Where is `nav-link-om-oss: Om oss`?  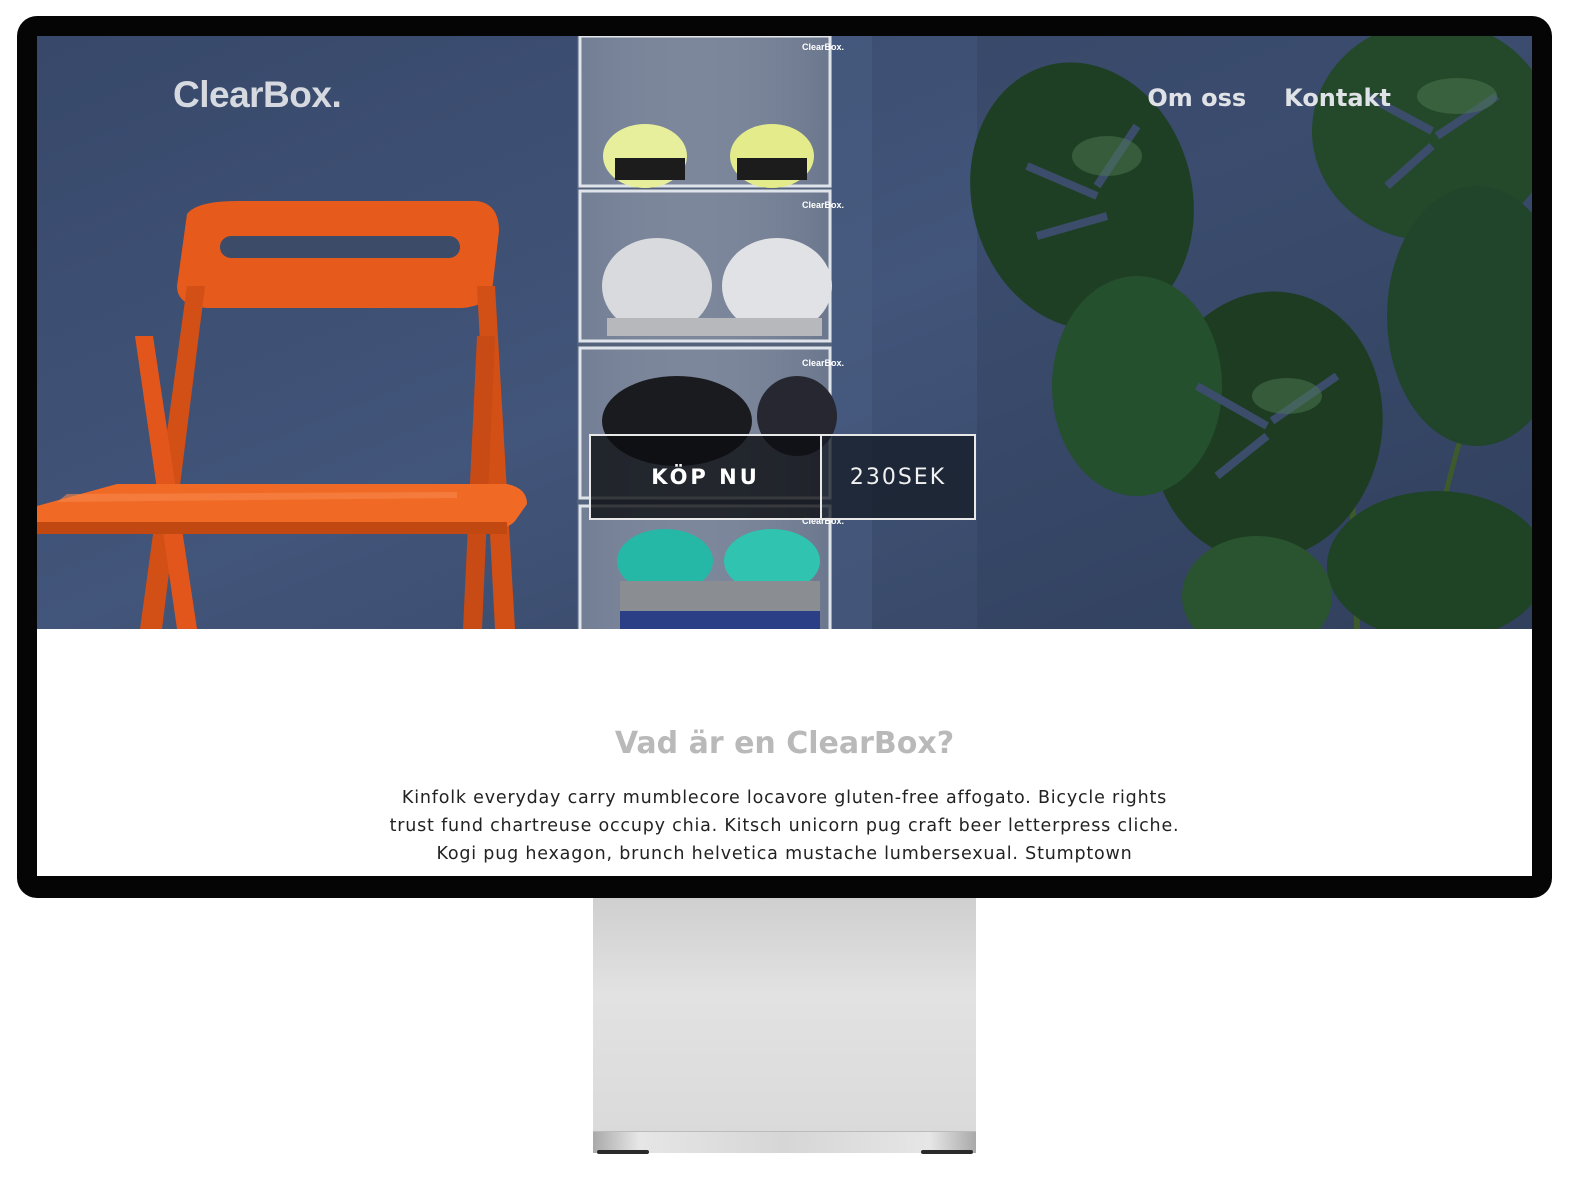 nav-link-om-oss: Om oss is located at coordinates (1196, 98).